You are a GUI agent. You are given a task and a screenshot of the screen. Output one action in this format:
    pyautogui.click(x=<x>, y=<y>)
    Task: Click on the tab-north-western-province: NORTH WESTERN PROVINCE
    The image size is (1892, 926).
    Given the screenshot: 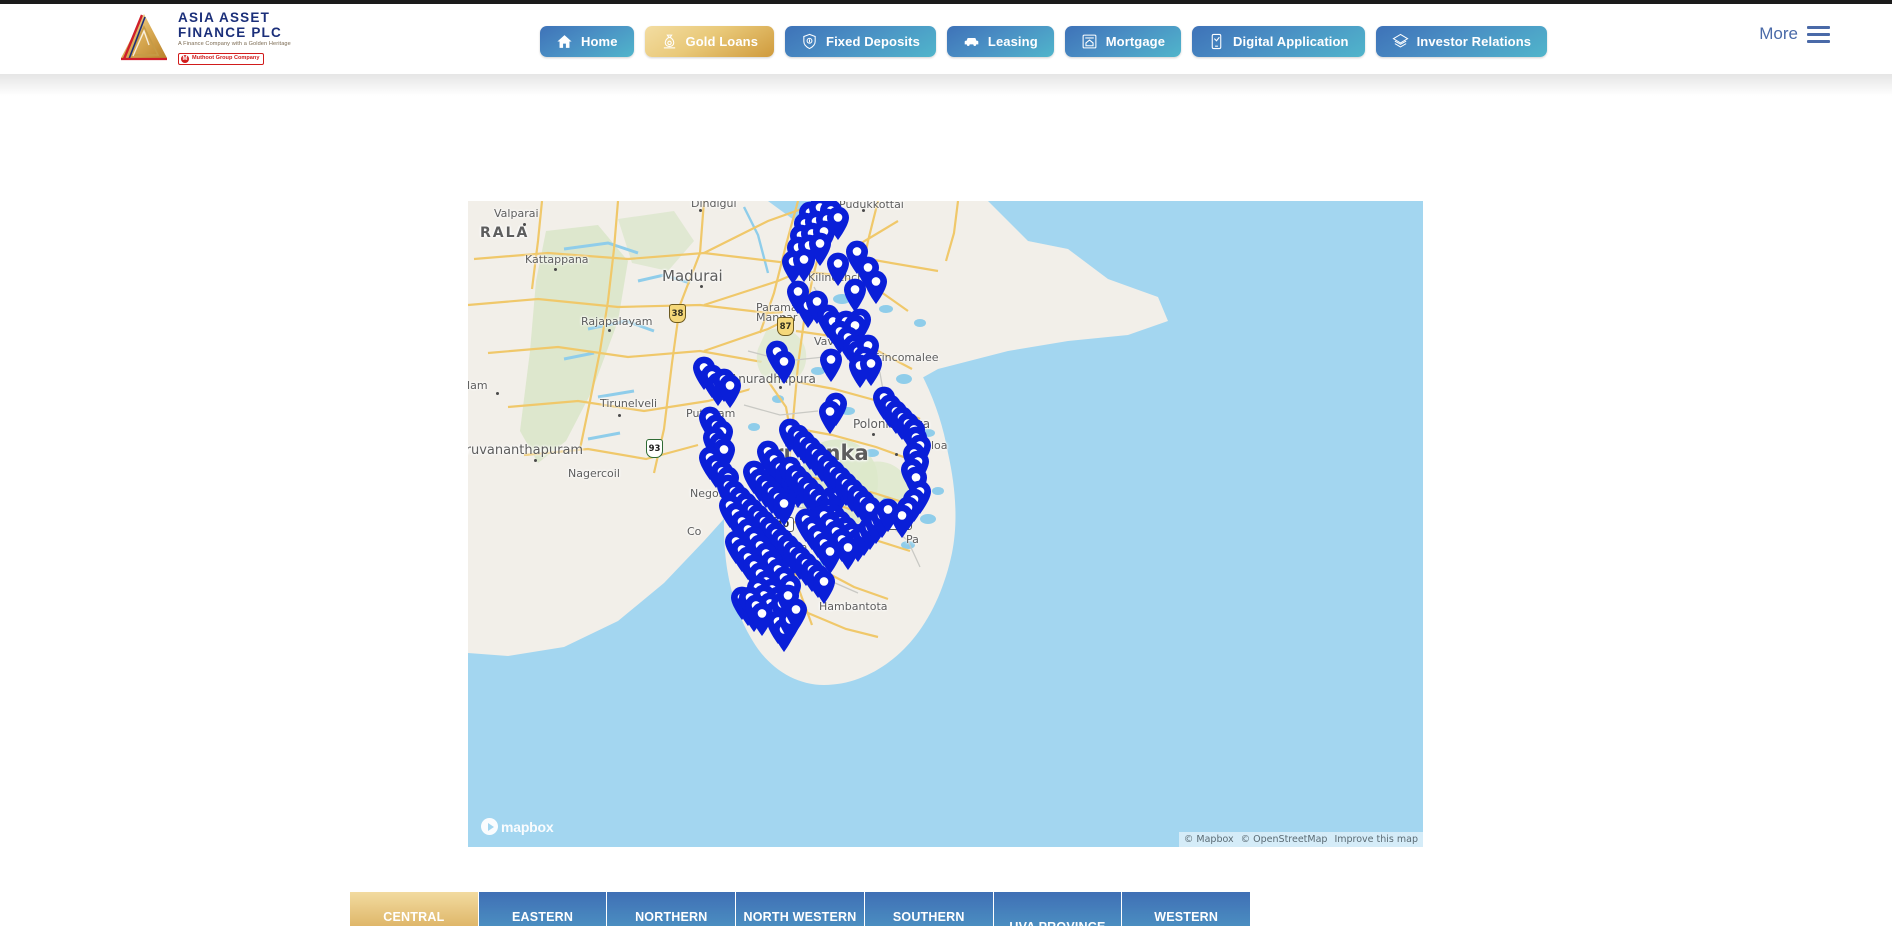 What is the action you would take?
    pyautogui.click(x=800, y=909)
    